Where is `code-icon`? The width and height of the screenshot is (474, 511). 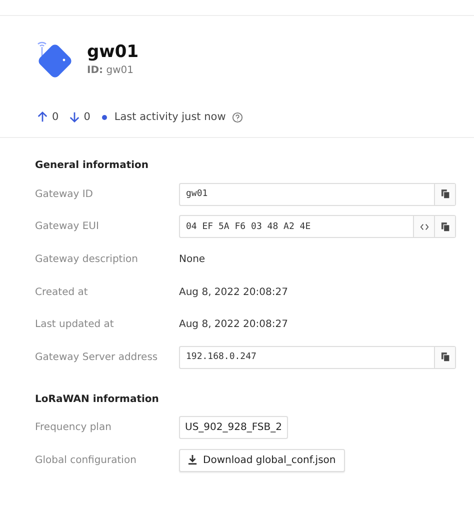 code-icon is located at coordinates (424, 226).